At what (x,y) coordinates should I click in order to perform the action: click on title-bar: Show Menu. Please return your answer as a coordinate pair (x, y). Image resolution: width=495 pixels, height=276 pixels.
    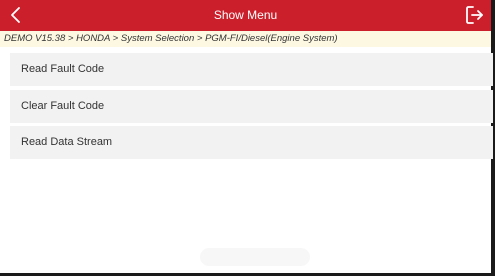
    Looking at the image, I should click on (245, 15).